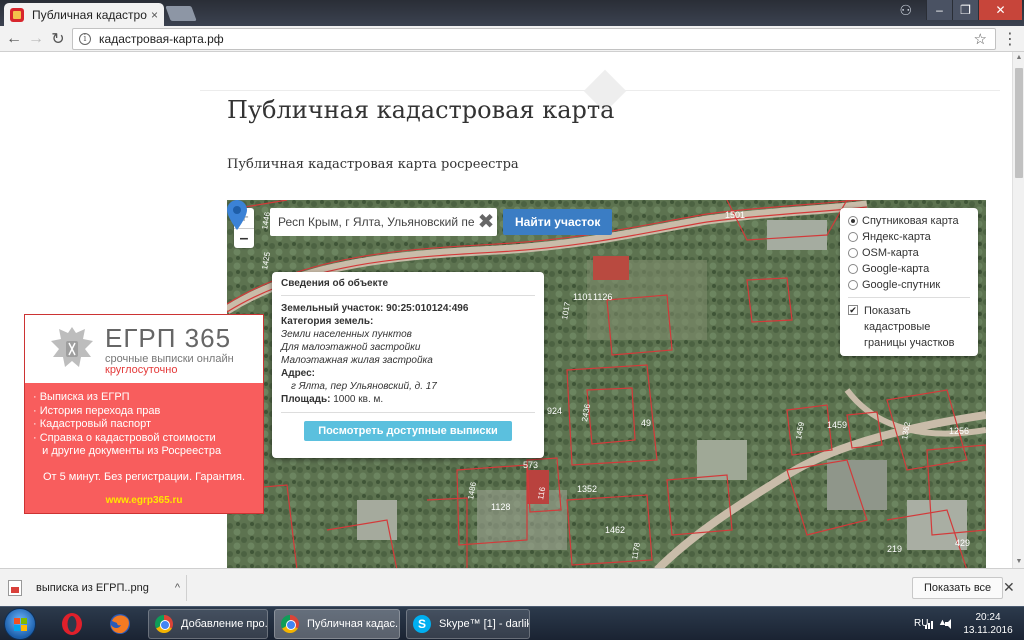 Image resolution: width=1024 pixels, height=640 pixels. Describe the element at coordinates (244, 238) in the screenshot. I see `zoom-out-button: –` at that location.